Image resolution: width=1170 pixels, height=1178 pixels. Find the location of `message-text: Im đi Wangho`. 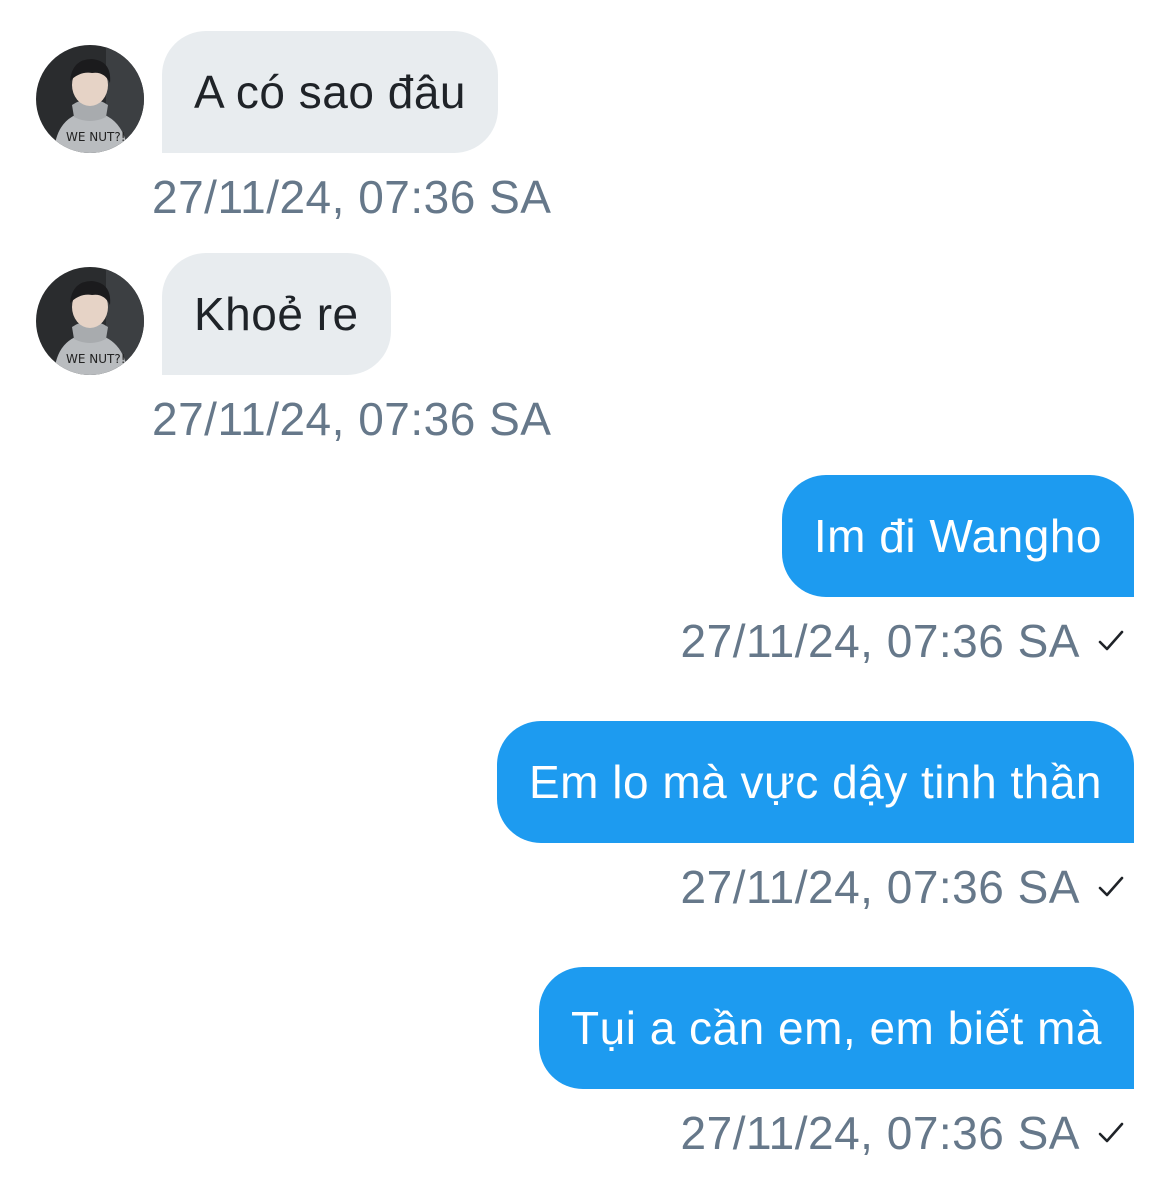

message-text: Im đi Wangho is located at coordinates (957, 536).